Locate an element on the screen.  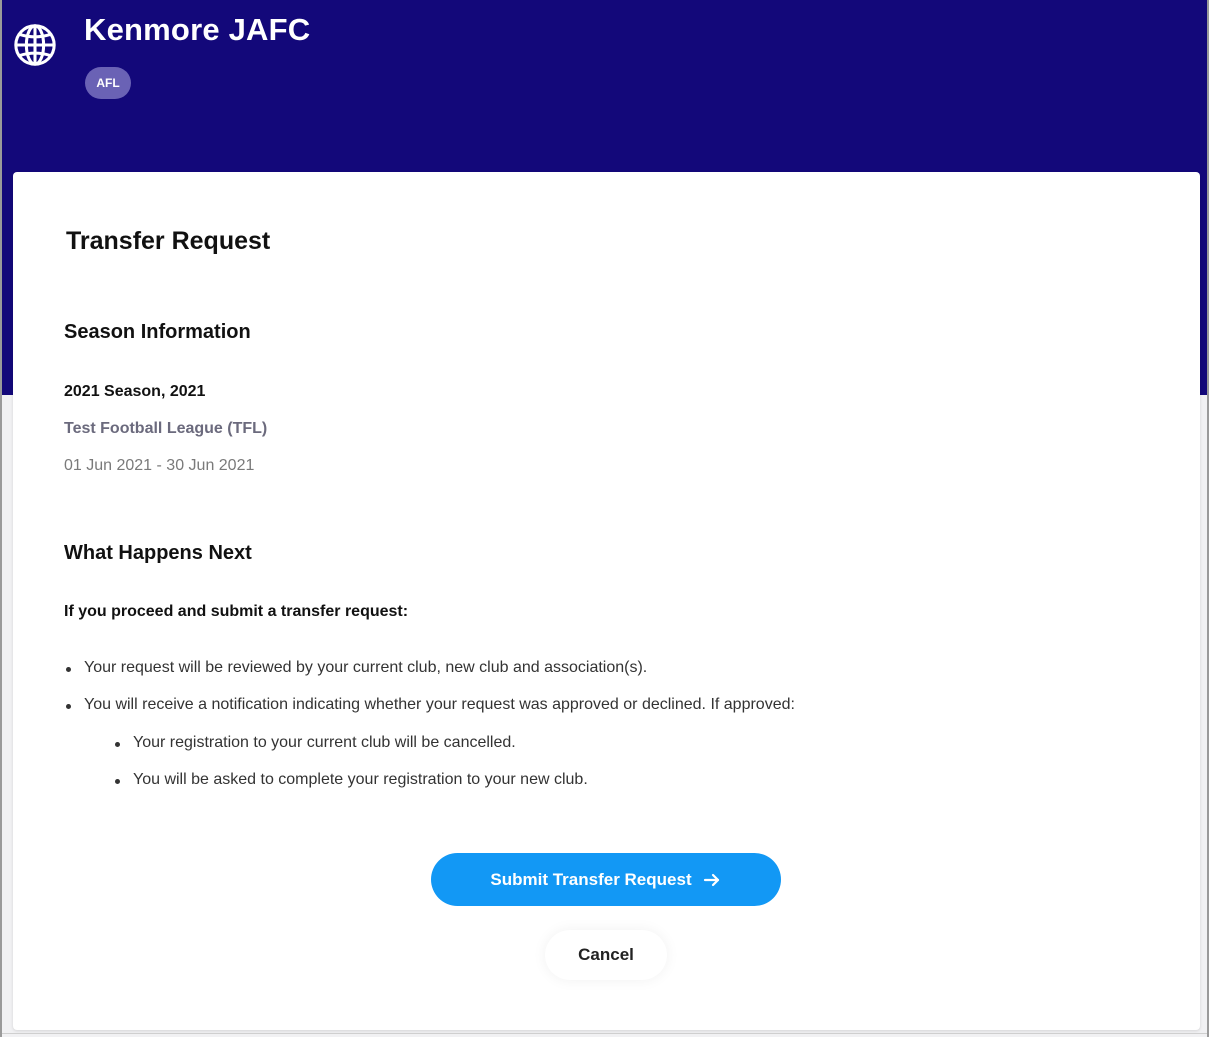
season-name: 2021 Season, 2021 is located at coordinates (135, 391).